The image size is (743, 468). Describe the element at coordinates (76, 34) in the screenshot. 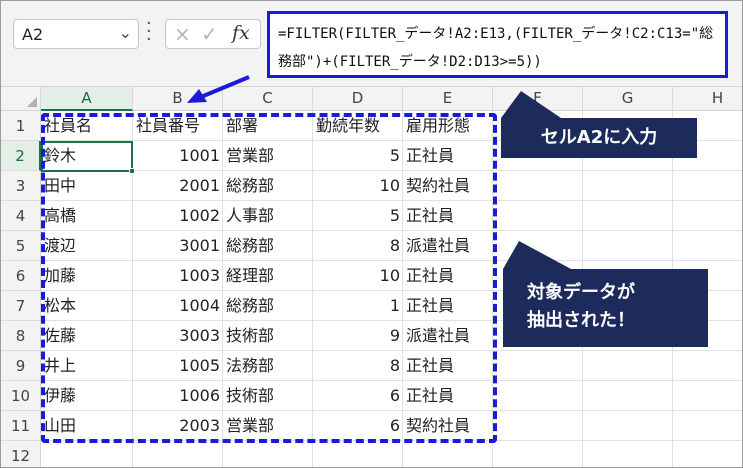

I see `name-box: A2 ⌄` at that location.